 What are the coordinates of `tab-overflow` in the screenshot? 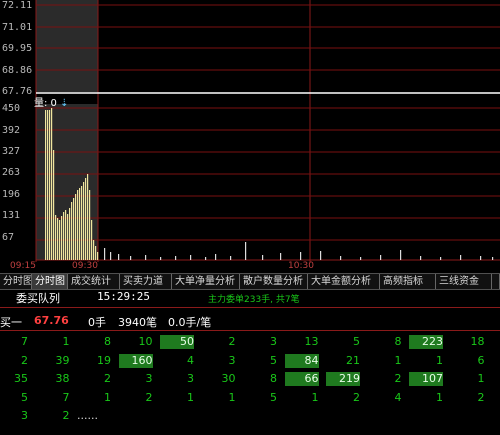 It's located at (496, 281).